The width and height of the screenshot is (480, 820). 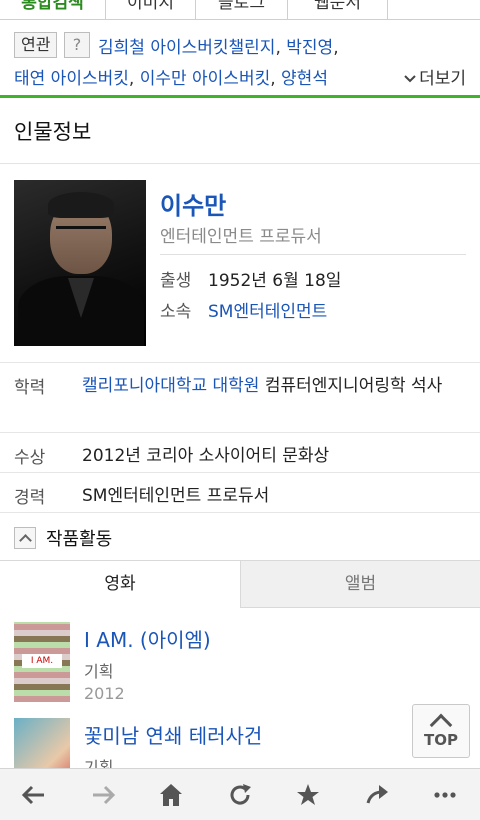 I want to click on award-row: 수상 2012년 코리아 소사이어티 문화상, so click(x=240, y=452).